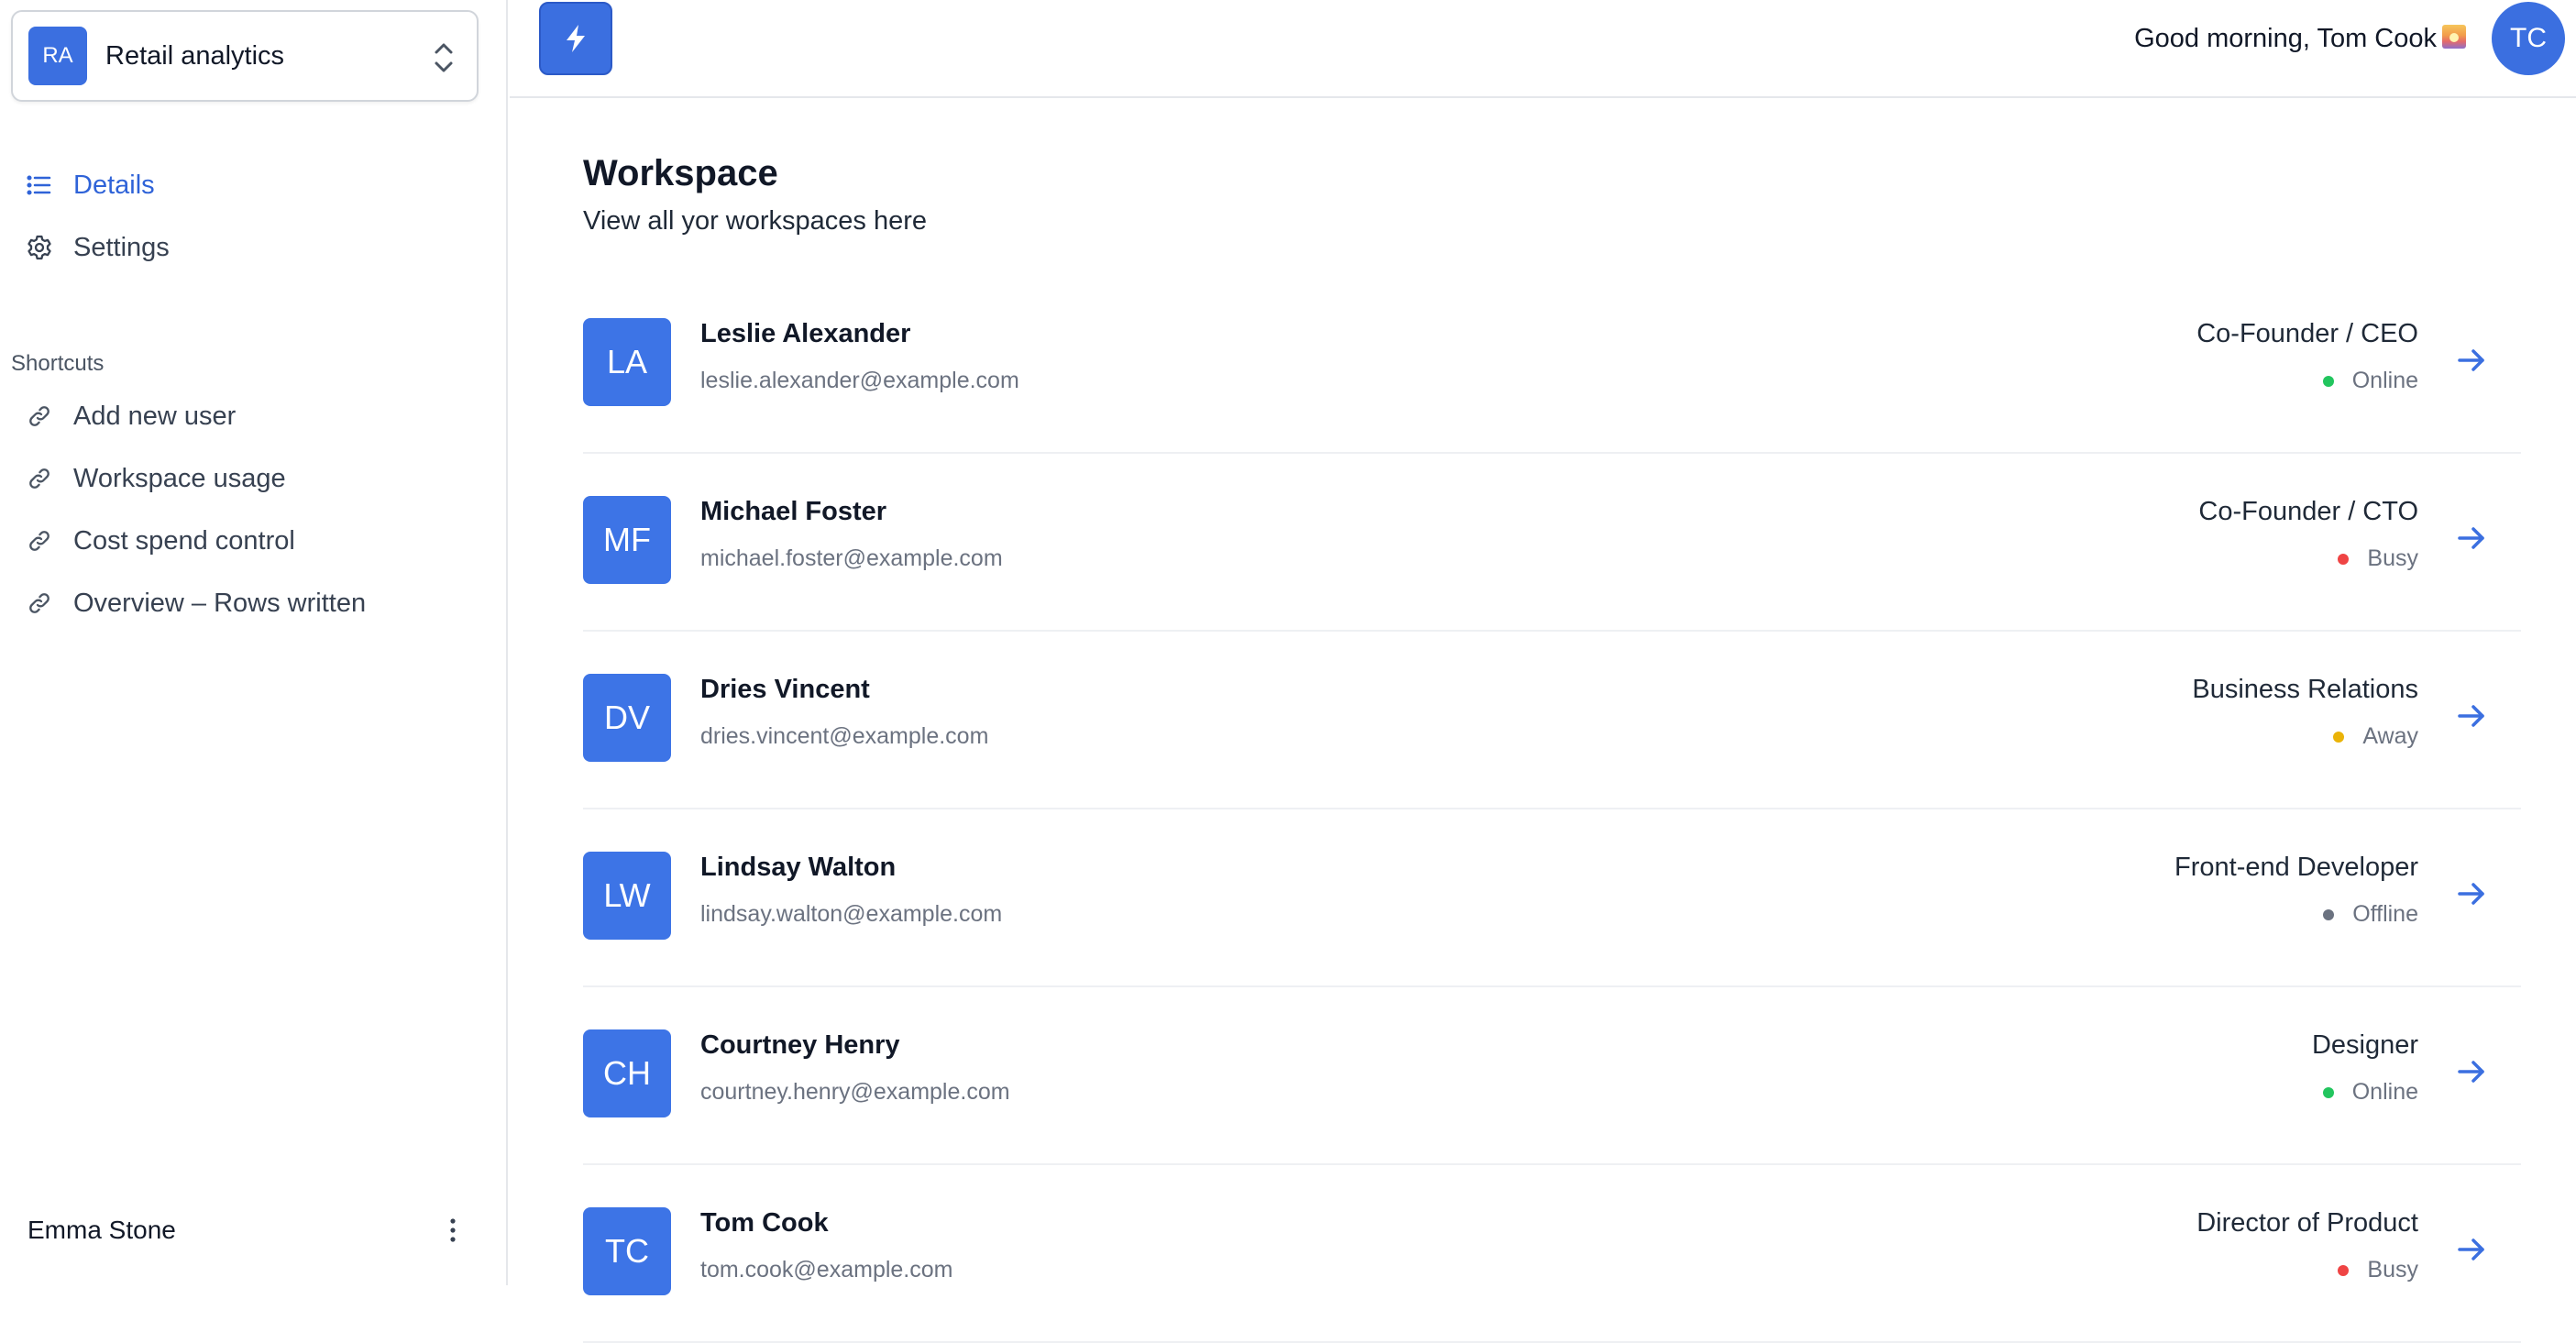 The image size is (2576, 1343). I want to click on avatar: CH, so click(627, 1073).